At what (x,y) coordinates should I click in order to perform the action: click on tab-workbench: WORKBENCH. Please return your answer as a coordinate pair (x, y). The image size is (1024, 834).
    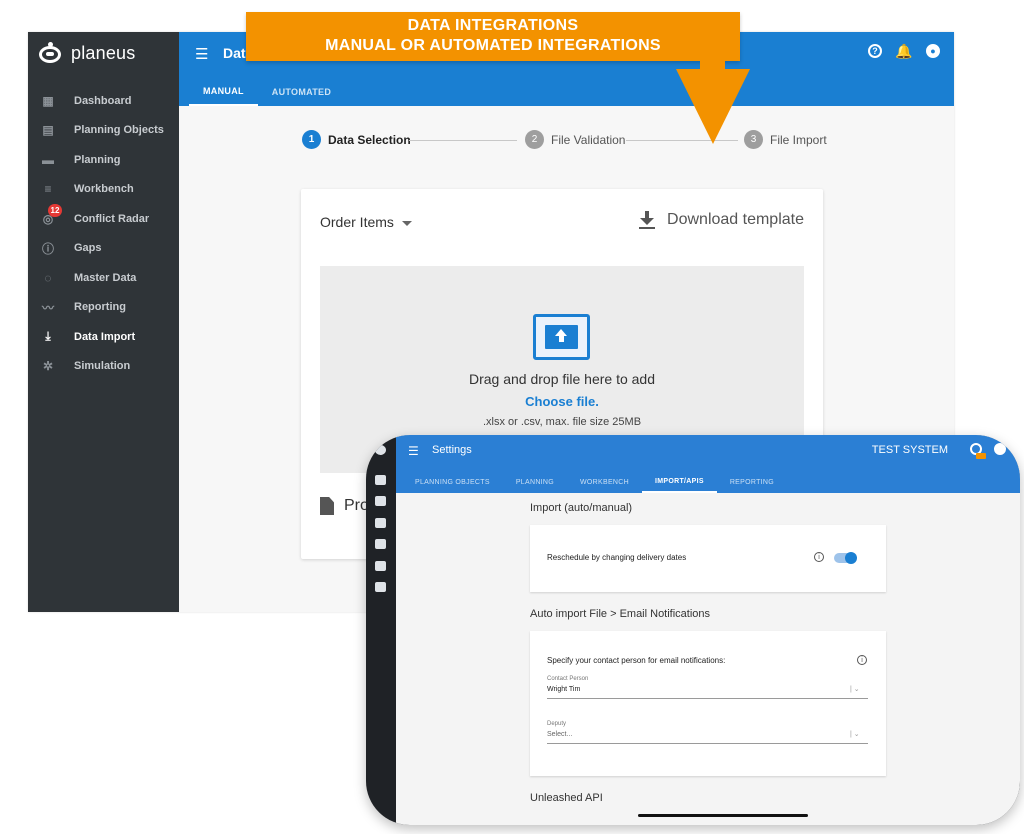
    Looking at the image, I should click on (604, 482).